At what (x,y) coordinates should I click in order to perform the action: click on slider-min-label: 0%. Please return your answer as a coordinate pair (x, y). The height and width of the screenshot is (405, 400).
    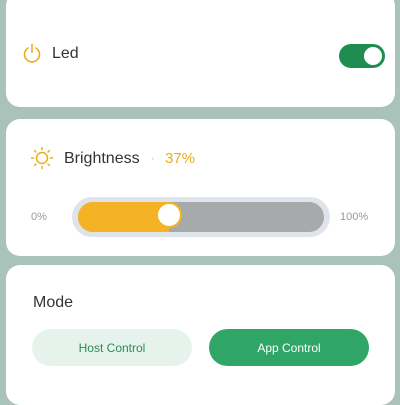
    Looking at the image, I should click on (39, 217).